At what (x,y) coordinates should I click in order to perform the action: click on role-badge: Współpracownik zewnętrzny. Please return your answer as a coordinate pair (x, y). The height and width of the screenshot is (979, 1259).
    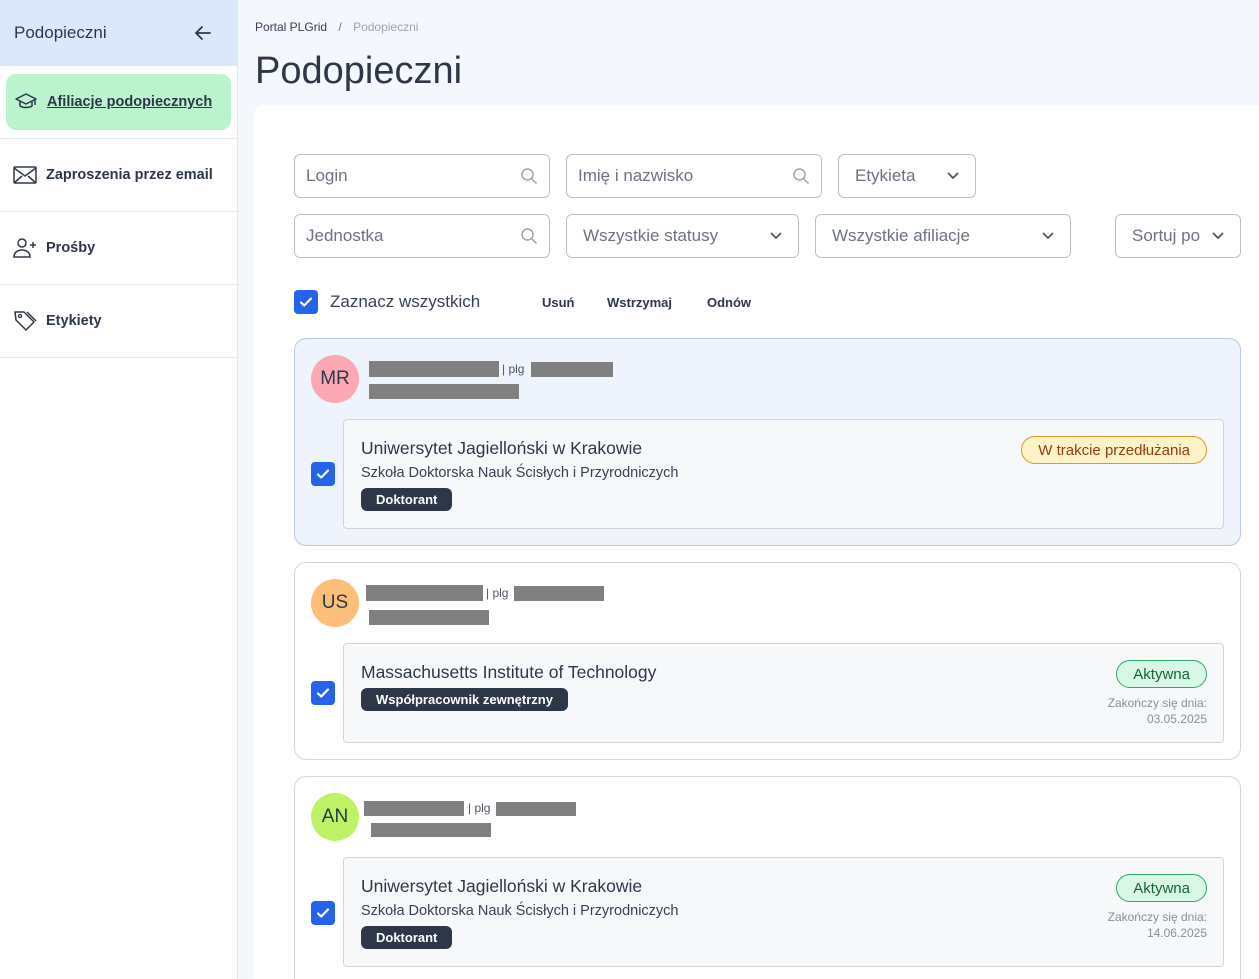
    Looking at the image, I should click on (464, 699).